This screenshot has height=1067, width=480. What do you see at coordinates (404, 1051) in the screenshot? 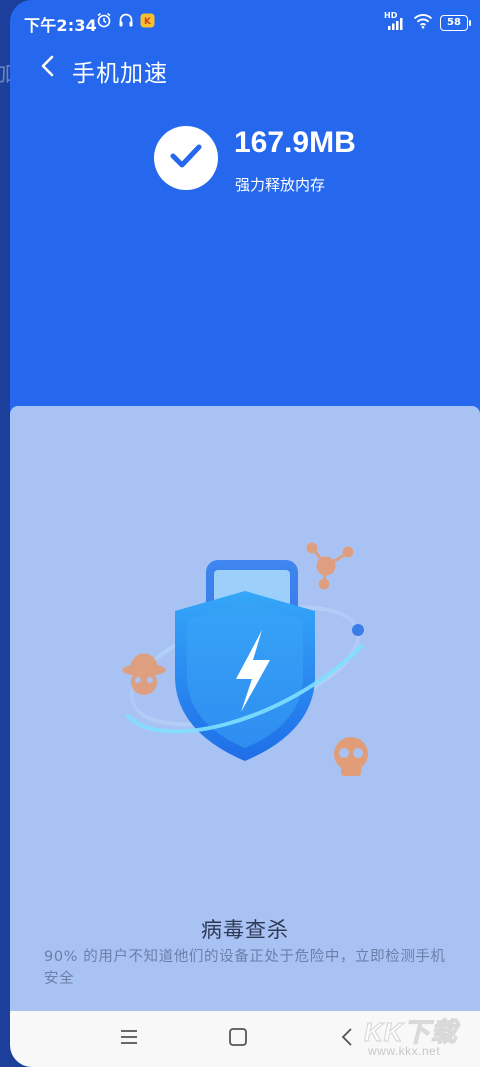
I see `watermark-url: www.kkx.net` at bounding box center [404, 1051].